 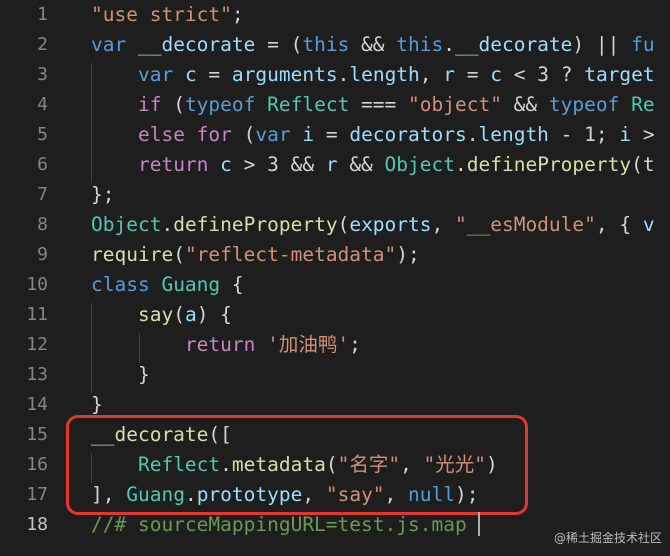 I want to click on code-token: >, so click(x=643, y=134).